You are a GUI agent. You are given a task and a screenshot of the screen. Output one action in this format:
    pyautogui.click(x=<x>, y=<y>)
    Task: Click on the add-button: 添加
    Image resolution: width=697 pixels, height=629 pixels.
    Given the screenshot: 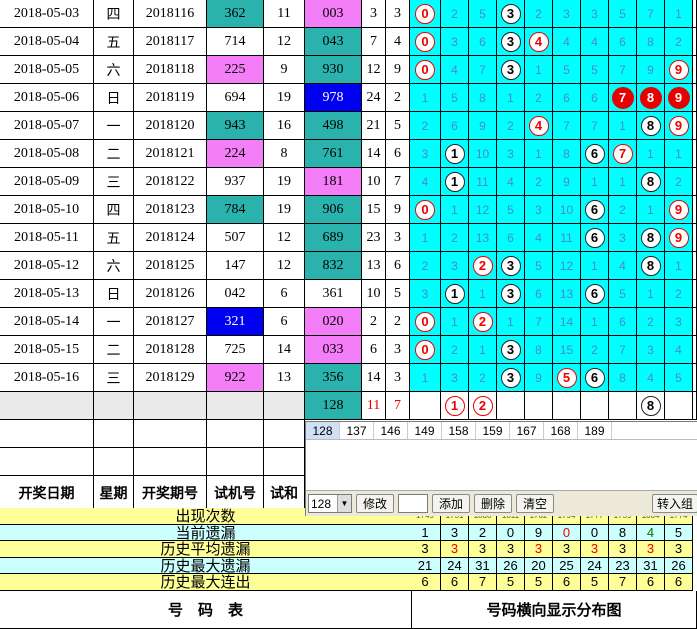 What is the action you would take?
    pyautogui.click(x=451, y=503)
    